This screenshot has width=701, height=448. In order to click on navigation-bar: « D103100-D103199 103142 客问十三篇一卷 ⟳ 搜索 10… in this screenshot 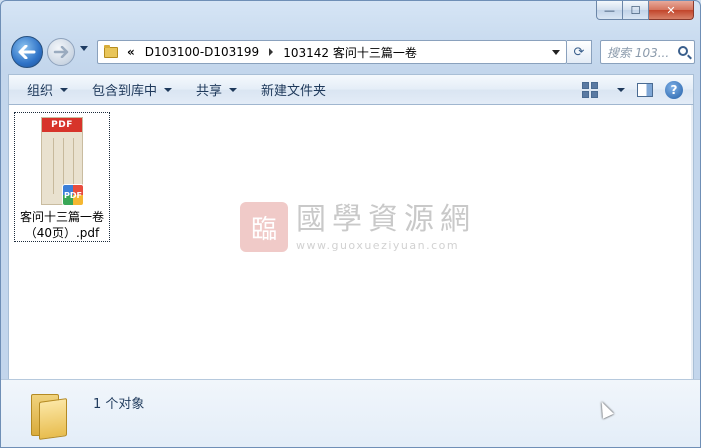, I will do `click(352, 51)`.